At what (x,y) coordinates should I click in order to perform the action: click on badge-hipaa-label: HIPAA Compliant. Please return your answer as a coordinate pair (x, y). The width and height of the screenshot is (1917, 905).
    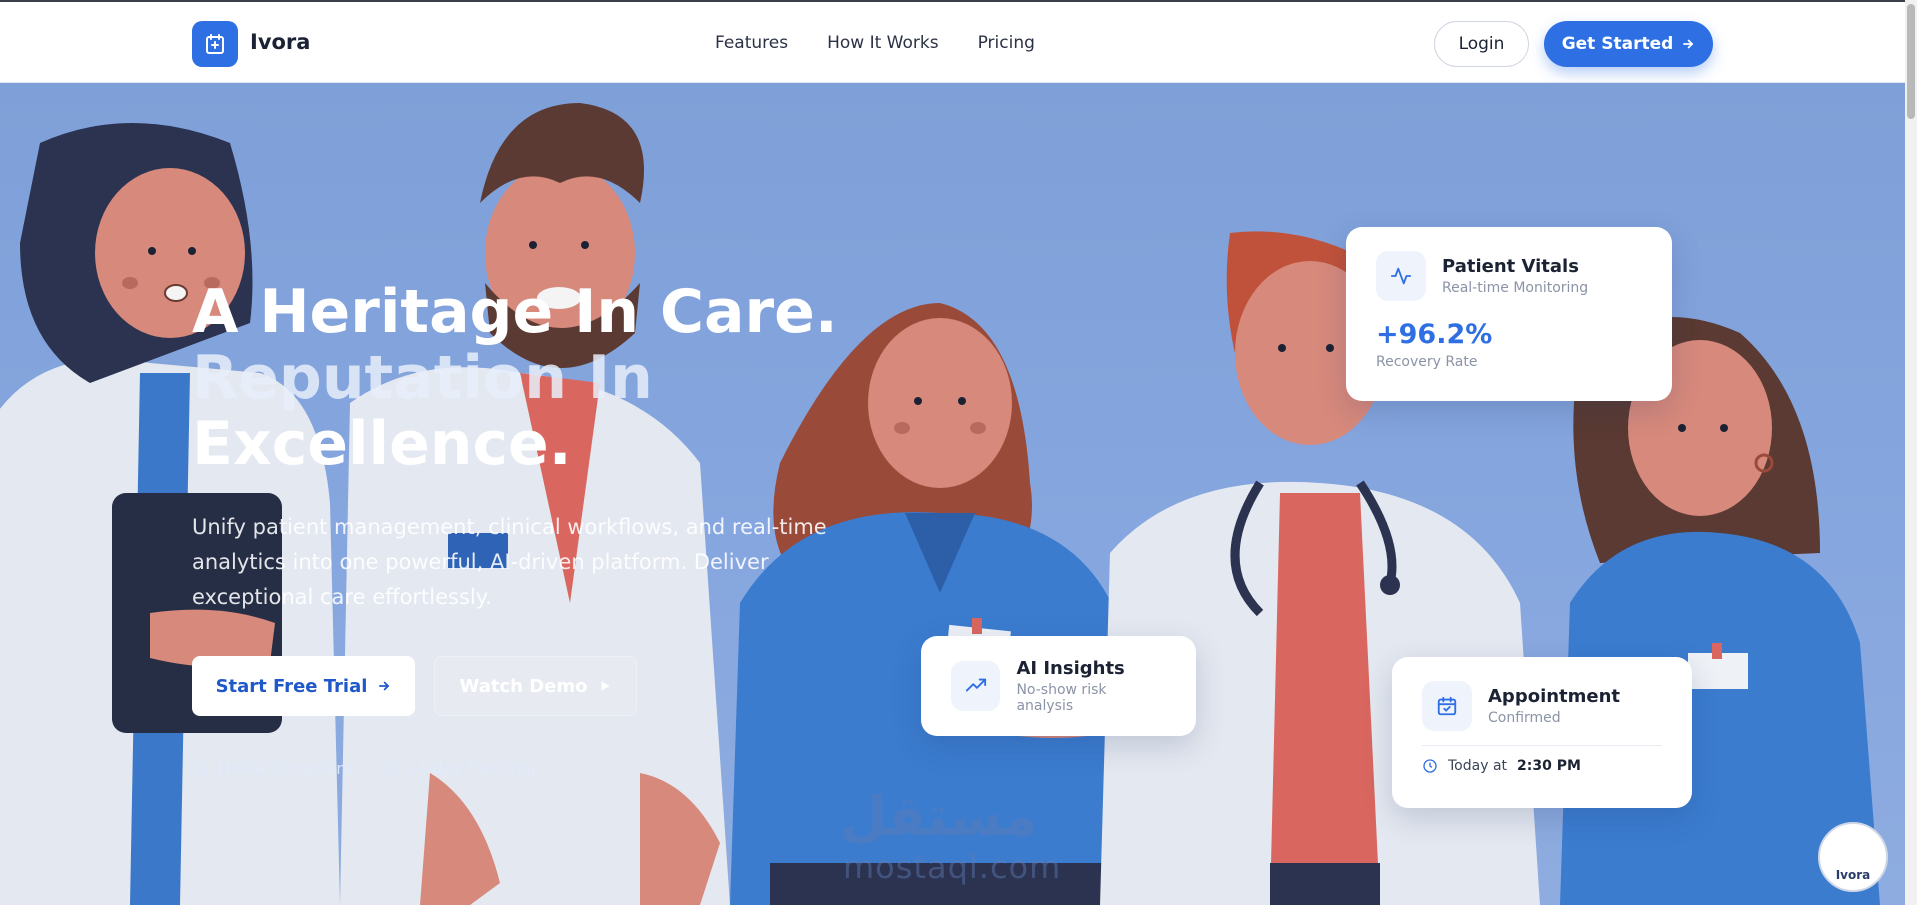
    Looking at the image, I should click on (285, 768).